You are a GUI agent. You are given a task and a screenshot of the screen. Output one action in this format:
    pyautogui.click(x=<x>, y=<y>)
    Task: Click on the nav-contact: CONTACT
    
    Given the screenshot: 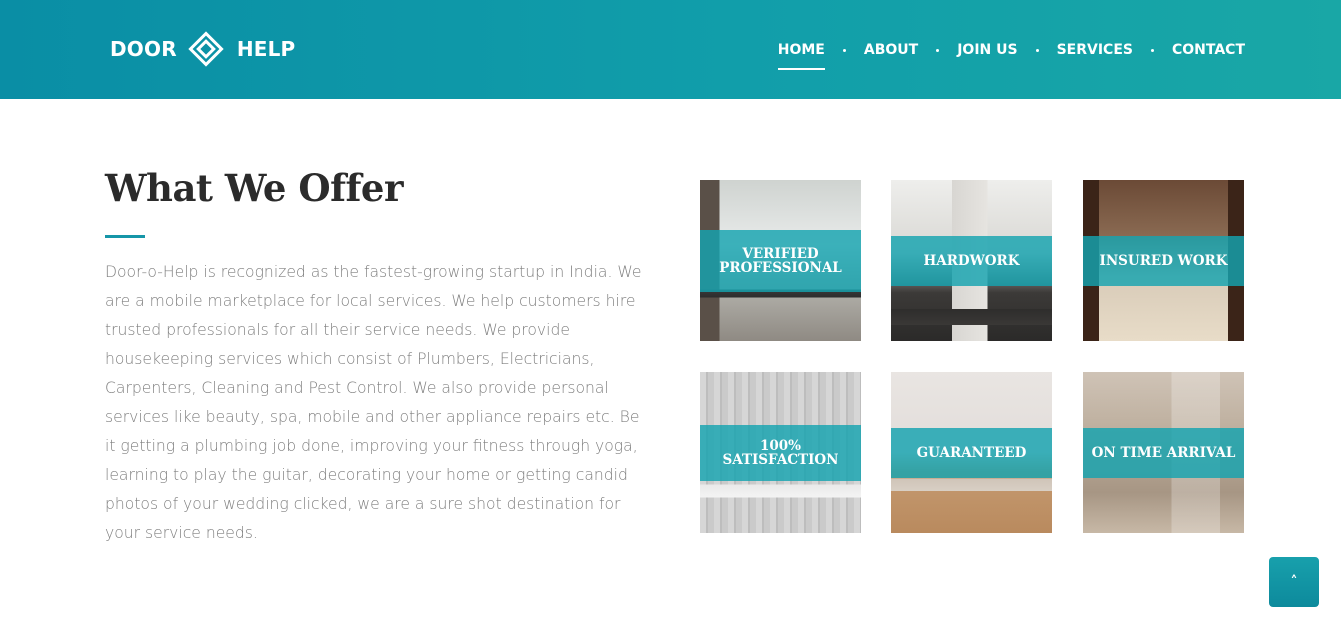 What is the action you would take?
    pyautogui.click(x=1208, y=54)
    